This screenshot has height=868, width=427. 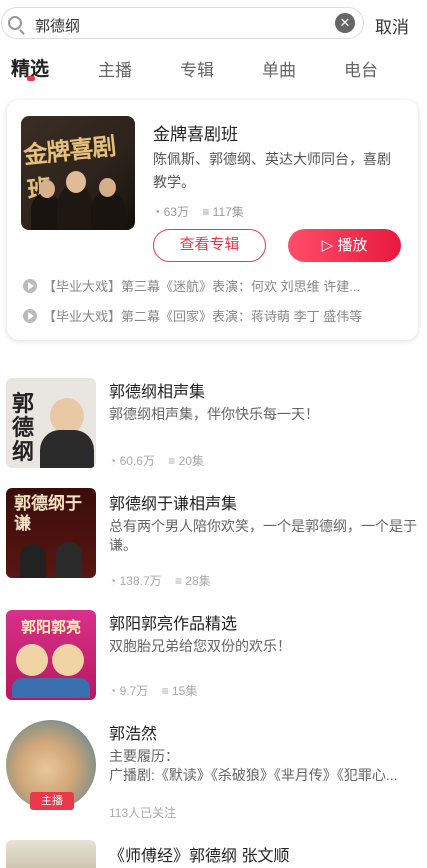 What do you see at coordinates (213, 426) in the screenshot?
I see `list-item: 郭德纲 郭德纲相声集 郭德纲相声集，伴你快乐每一天！ ◔ 60.6万 ≡ 20集` at bounding box center [213, 426].